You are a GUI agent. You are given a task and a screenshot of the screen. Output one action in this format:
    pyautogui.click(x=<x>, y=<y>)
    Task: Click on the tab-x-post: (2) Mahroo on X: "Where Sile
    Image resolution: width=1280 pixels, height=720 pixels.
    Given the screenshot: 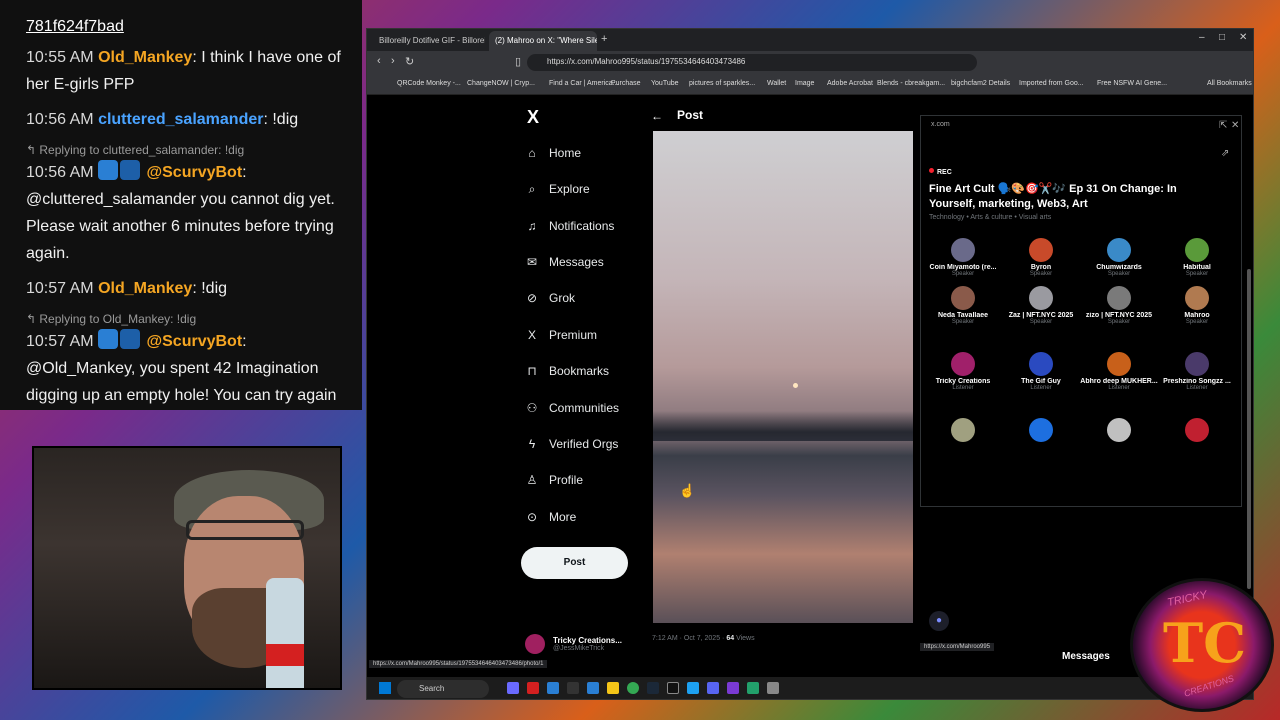 What is the action you would take?
    pyautogui.click(x=543, y=41)
    